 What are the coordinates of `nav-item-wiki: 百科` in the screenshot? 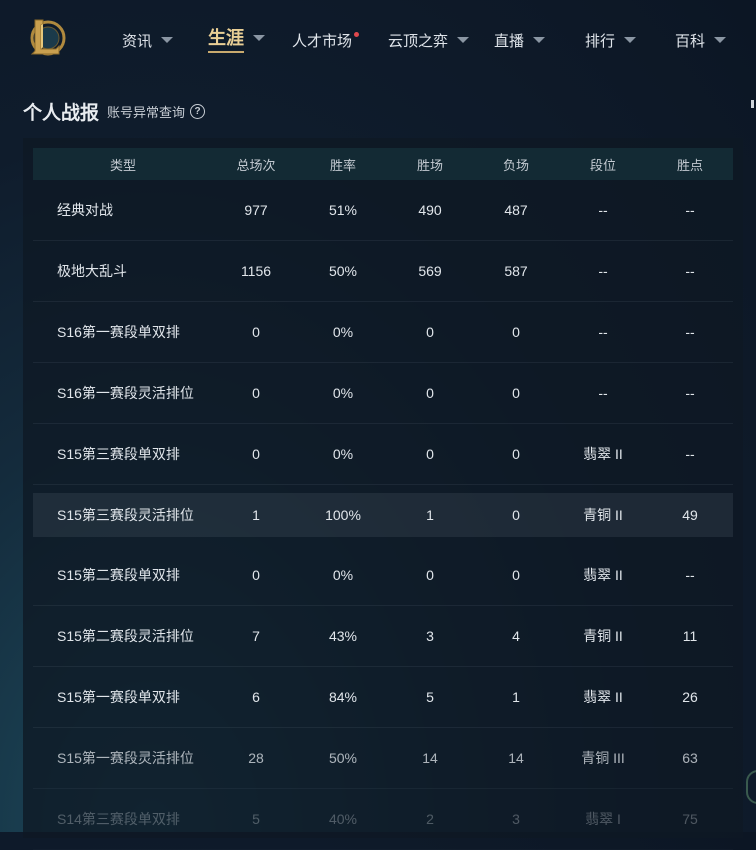 It's located at (701, 40).